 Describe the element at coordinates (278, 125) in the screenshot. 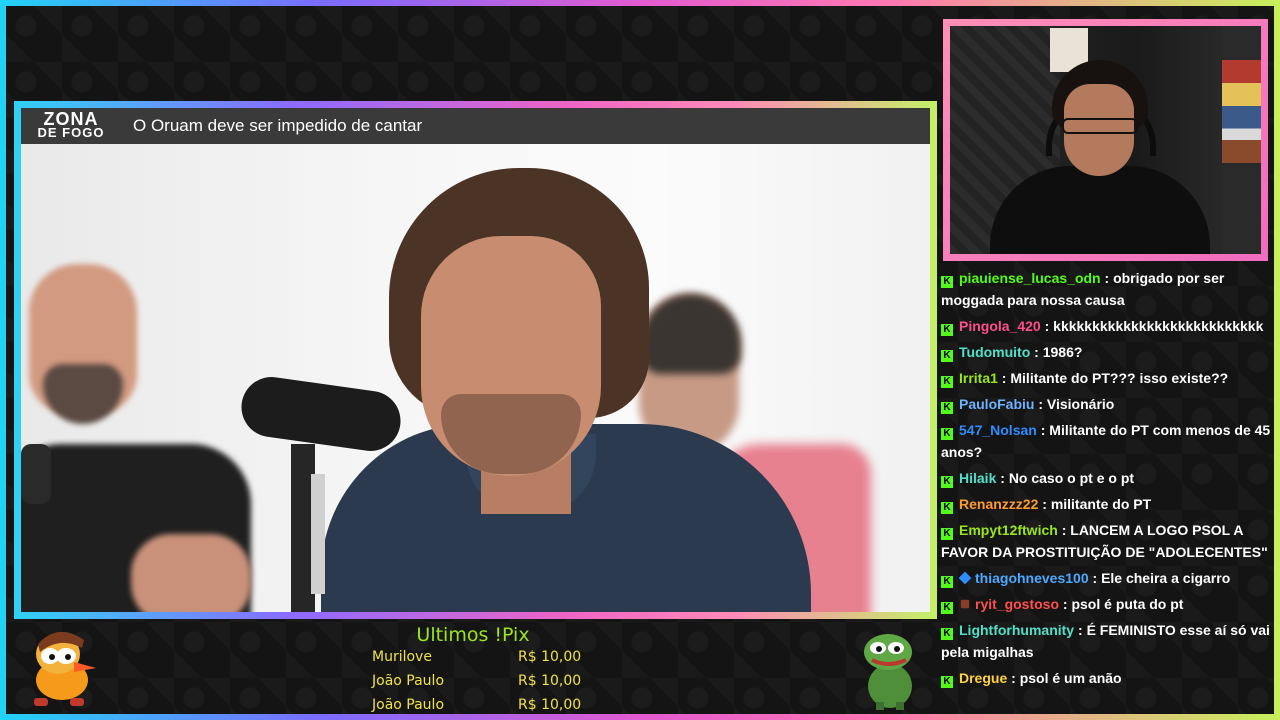

I see `video-title: O Oruam deve ser impedido de cantar` at that location.